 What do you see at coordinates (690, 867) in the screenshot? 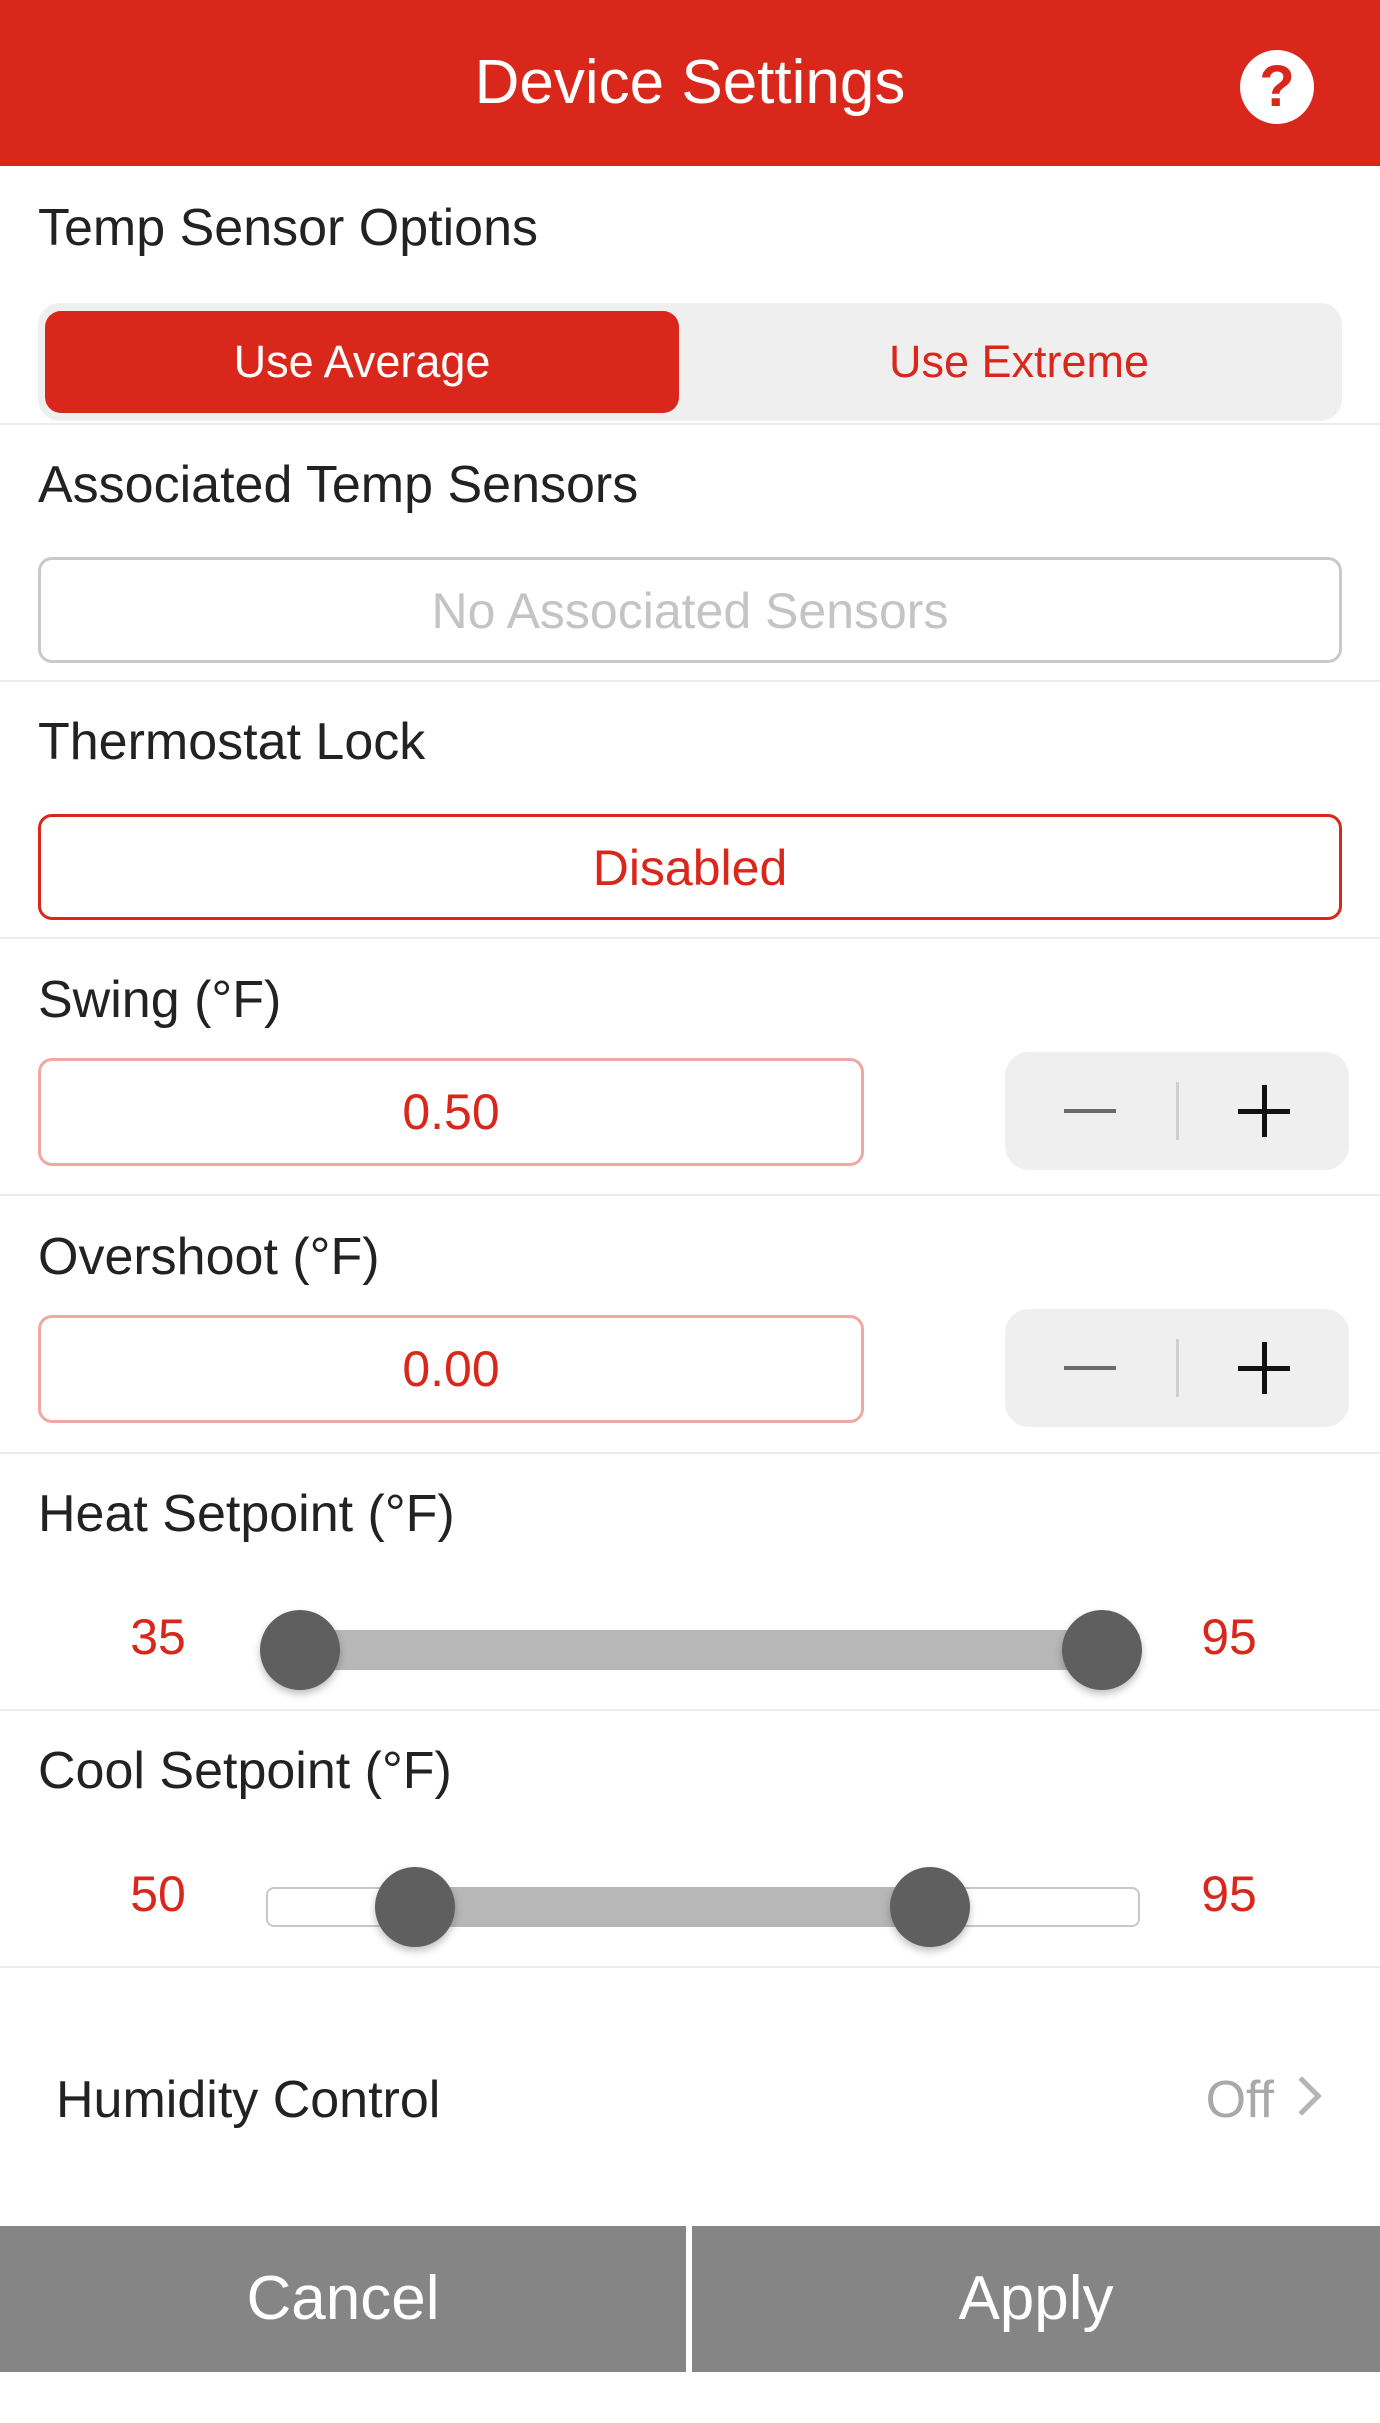
I see `thermostat-lock-button: Disabled` at bounding box center [690, 867].